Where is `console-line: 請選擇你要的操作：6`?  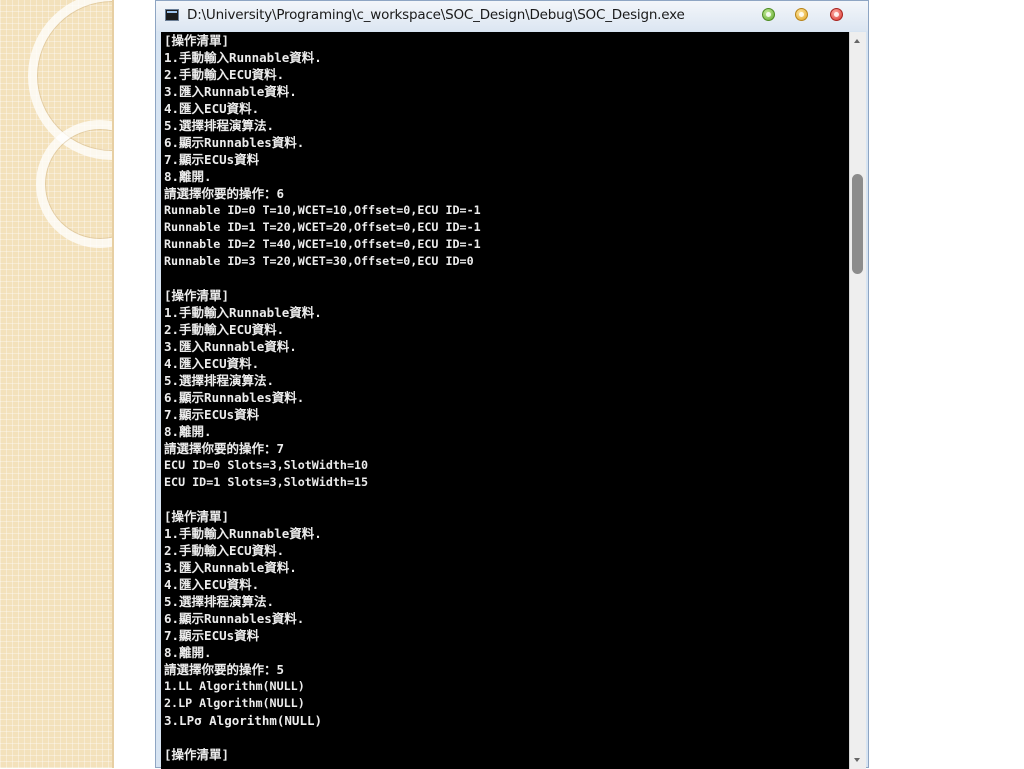
console-line: 請選擇你要的操作：6 is located at coordinates (224, 193).